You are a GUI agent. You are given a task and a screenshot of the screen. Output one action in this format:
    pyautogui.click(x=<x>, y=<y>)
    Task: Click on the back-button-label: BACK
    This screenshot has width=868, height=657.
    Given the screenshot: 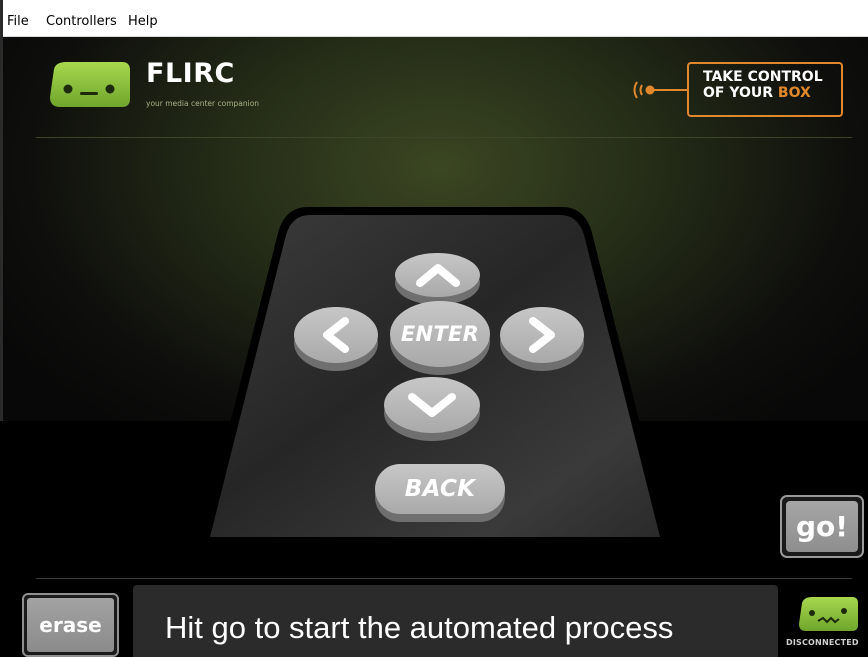 What is the action you would take?
    pyautogui.click(x=440, y=489)
    